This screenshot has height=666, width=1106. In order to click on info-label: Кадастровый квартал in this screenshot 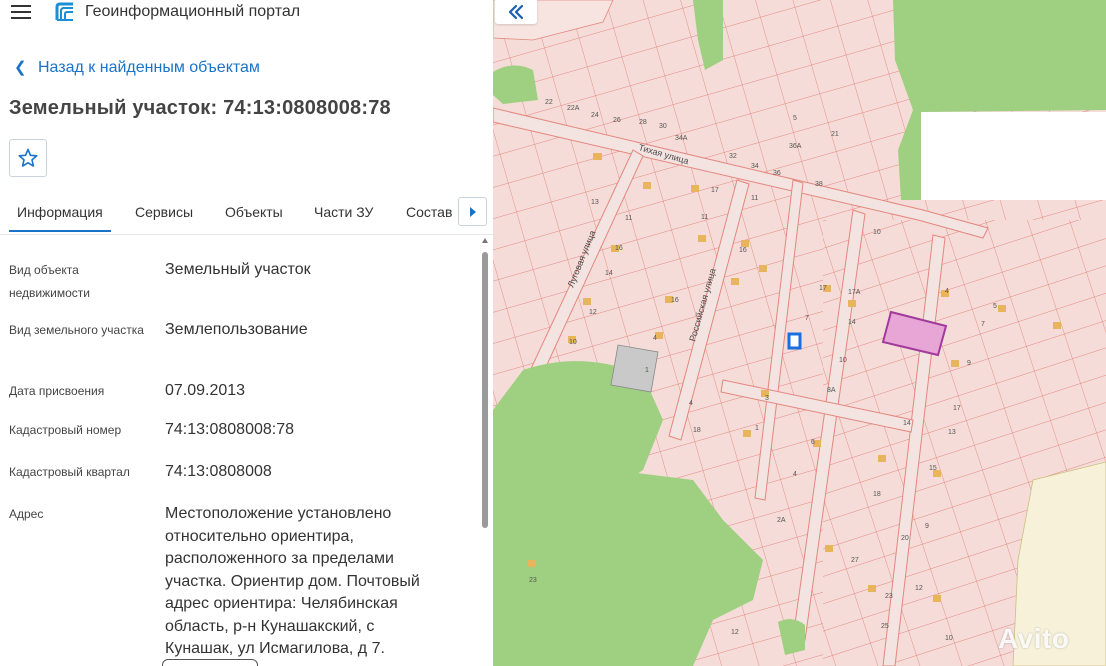, I will do `click(69, 472)`.